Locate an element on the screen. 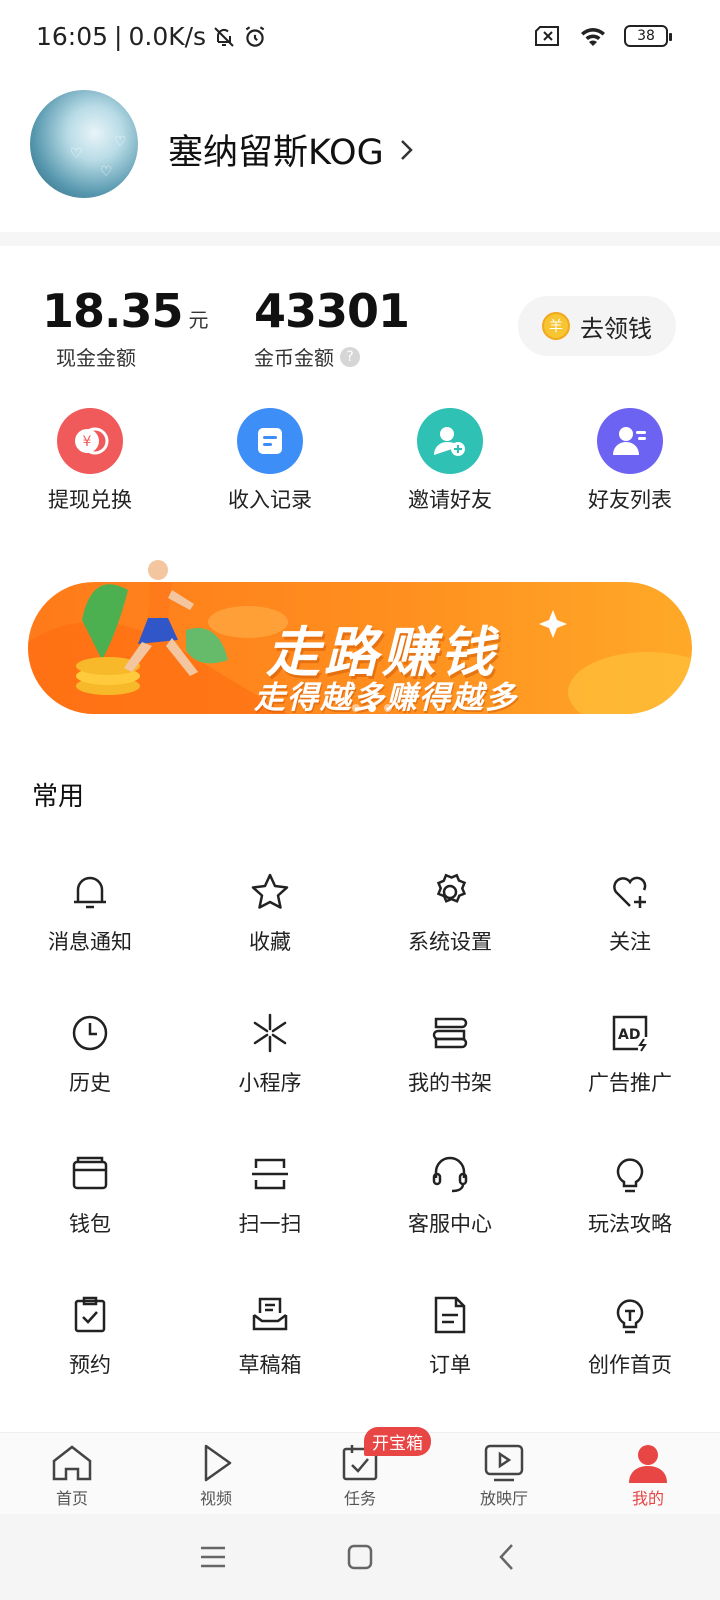 This screenshot has width=720, height=1600. scan-icon is located at coordinates (270, 1174).